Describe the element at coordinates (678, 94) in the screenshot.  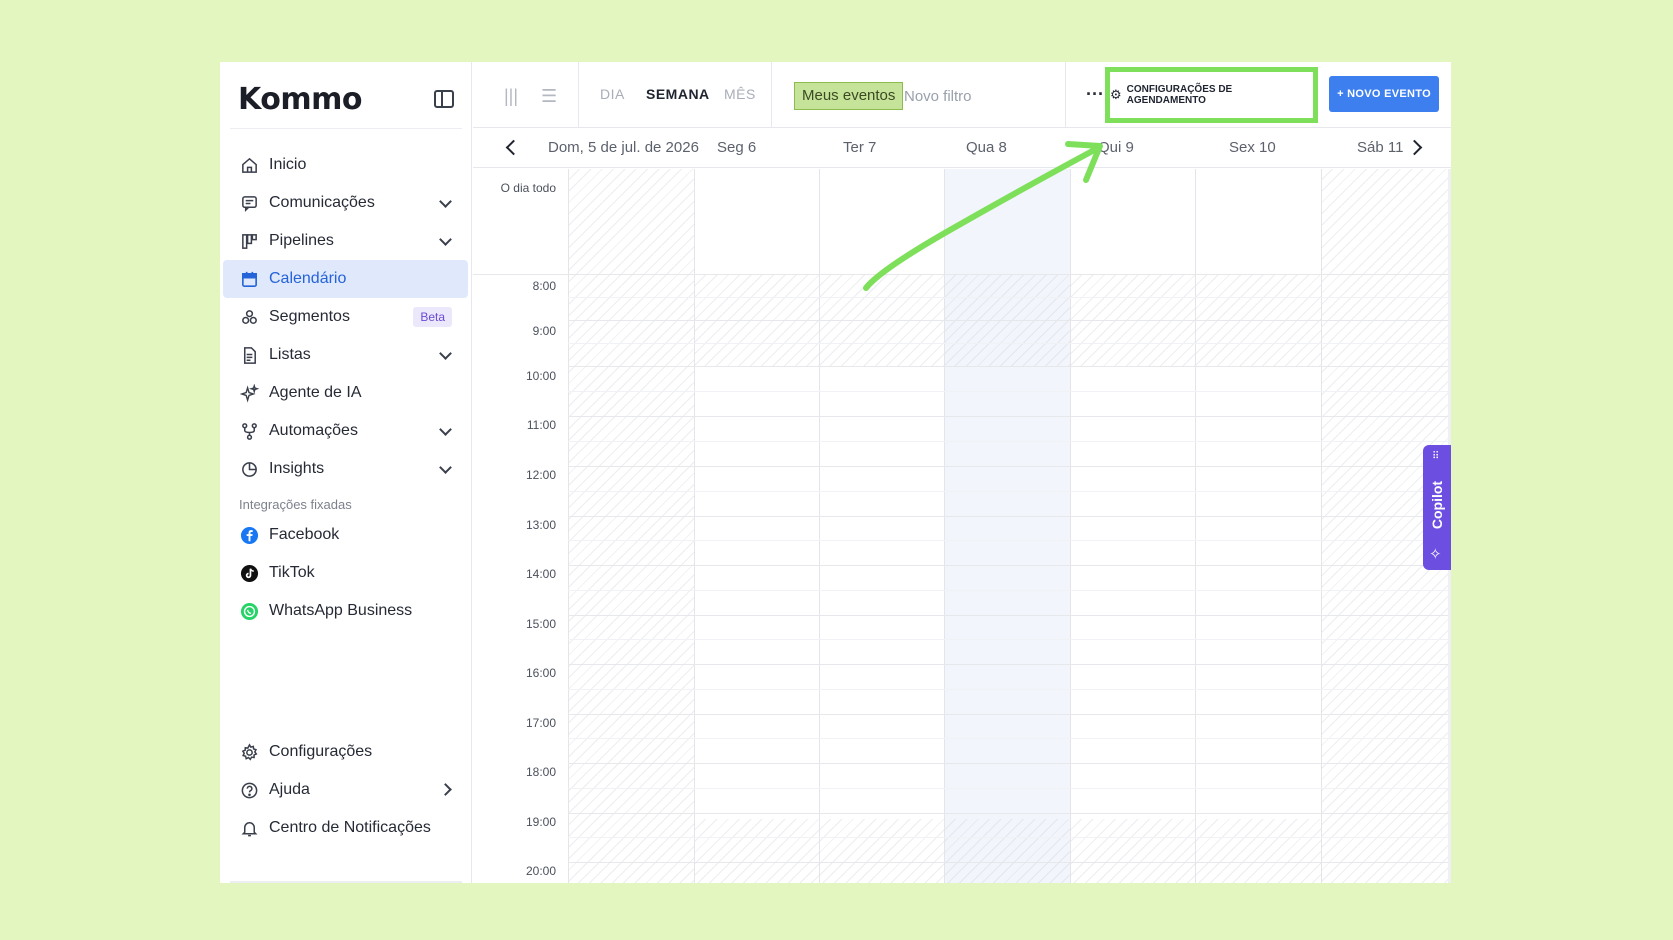
I see `mode-semana: SEMANA` at that location.